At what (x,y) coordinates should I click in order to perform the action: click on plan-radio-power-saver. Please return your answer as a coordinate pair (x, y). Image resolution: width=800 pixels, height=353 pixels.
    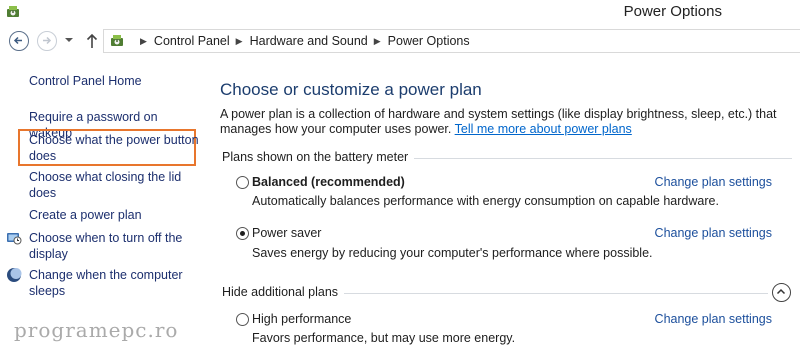
    Looking at the image, I should click on (242, 233).